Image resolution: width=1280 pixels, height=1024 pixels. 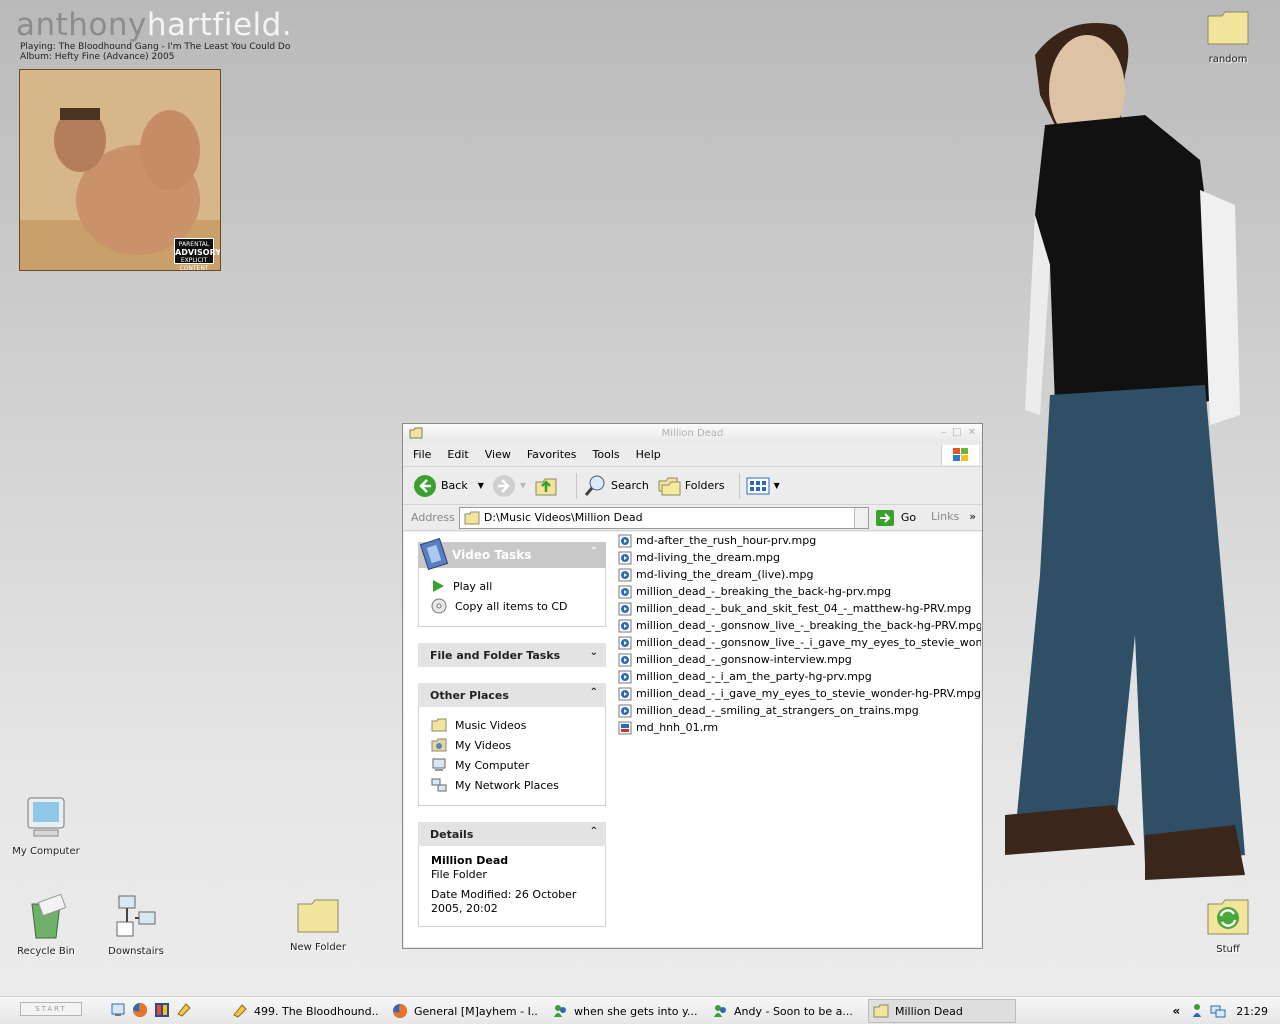 I want to click on place-my-computer: My Computer, so click(x=512, y=765).